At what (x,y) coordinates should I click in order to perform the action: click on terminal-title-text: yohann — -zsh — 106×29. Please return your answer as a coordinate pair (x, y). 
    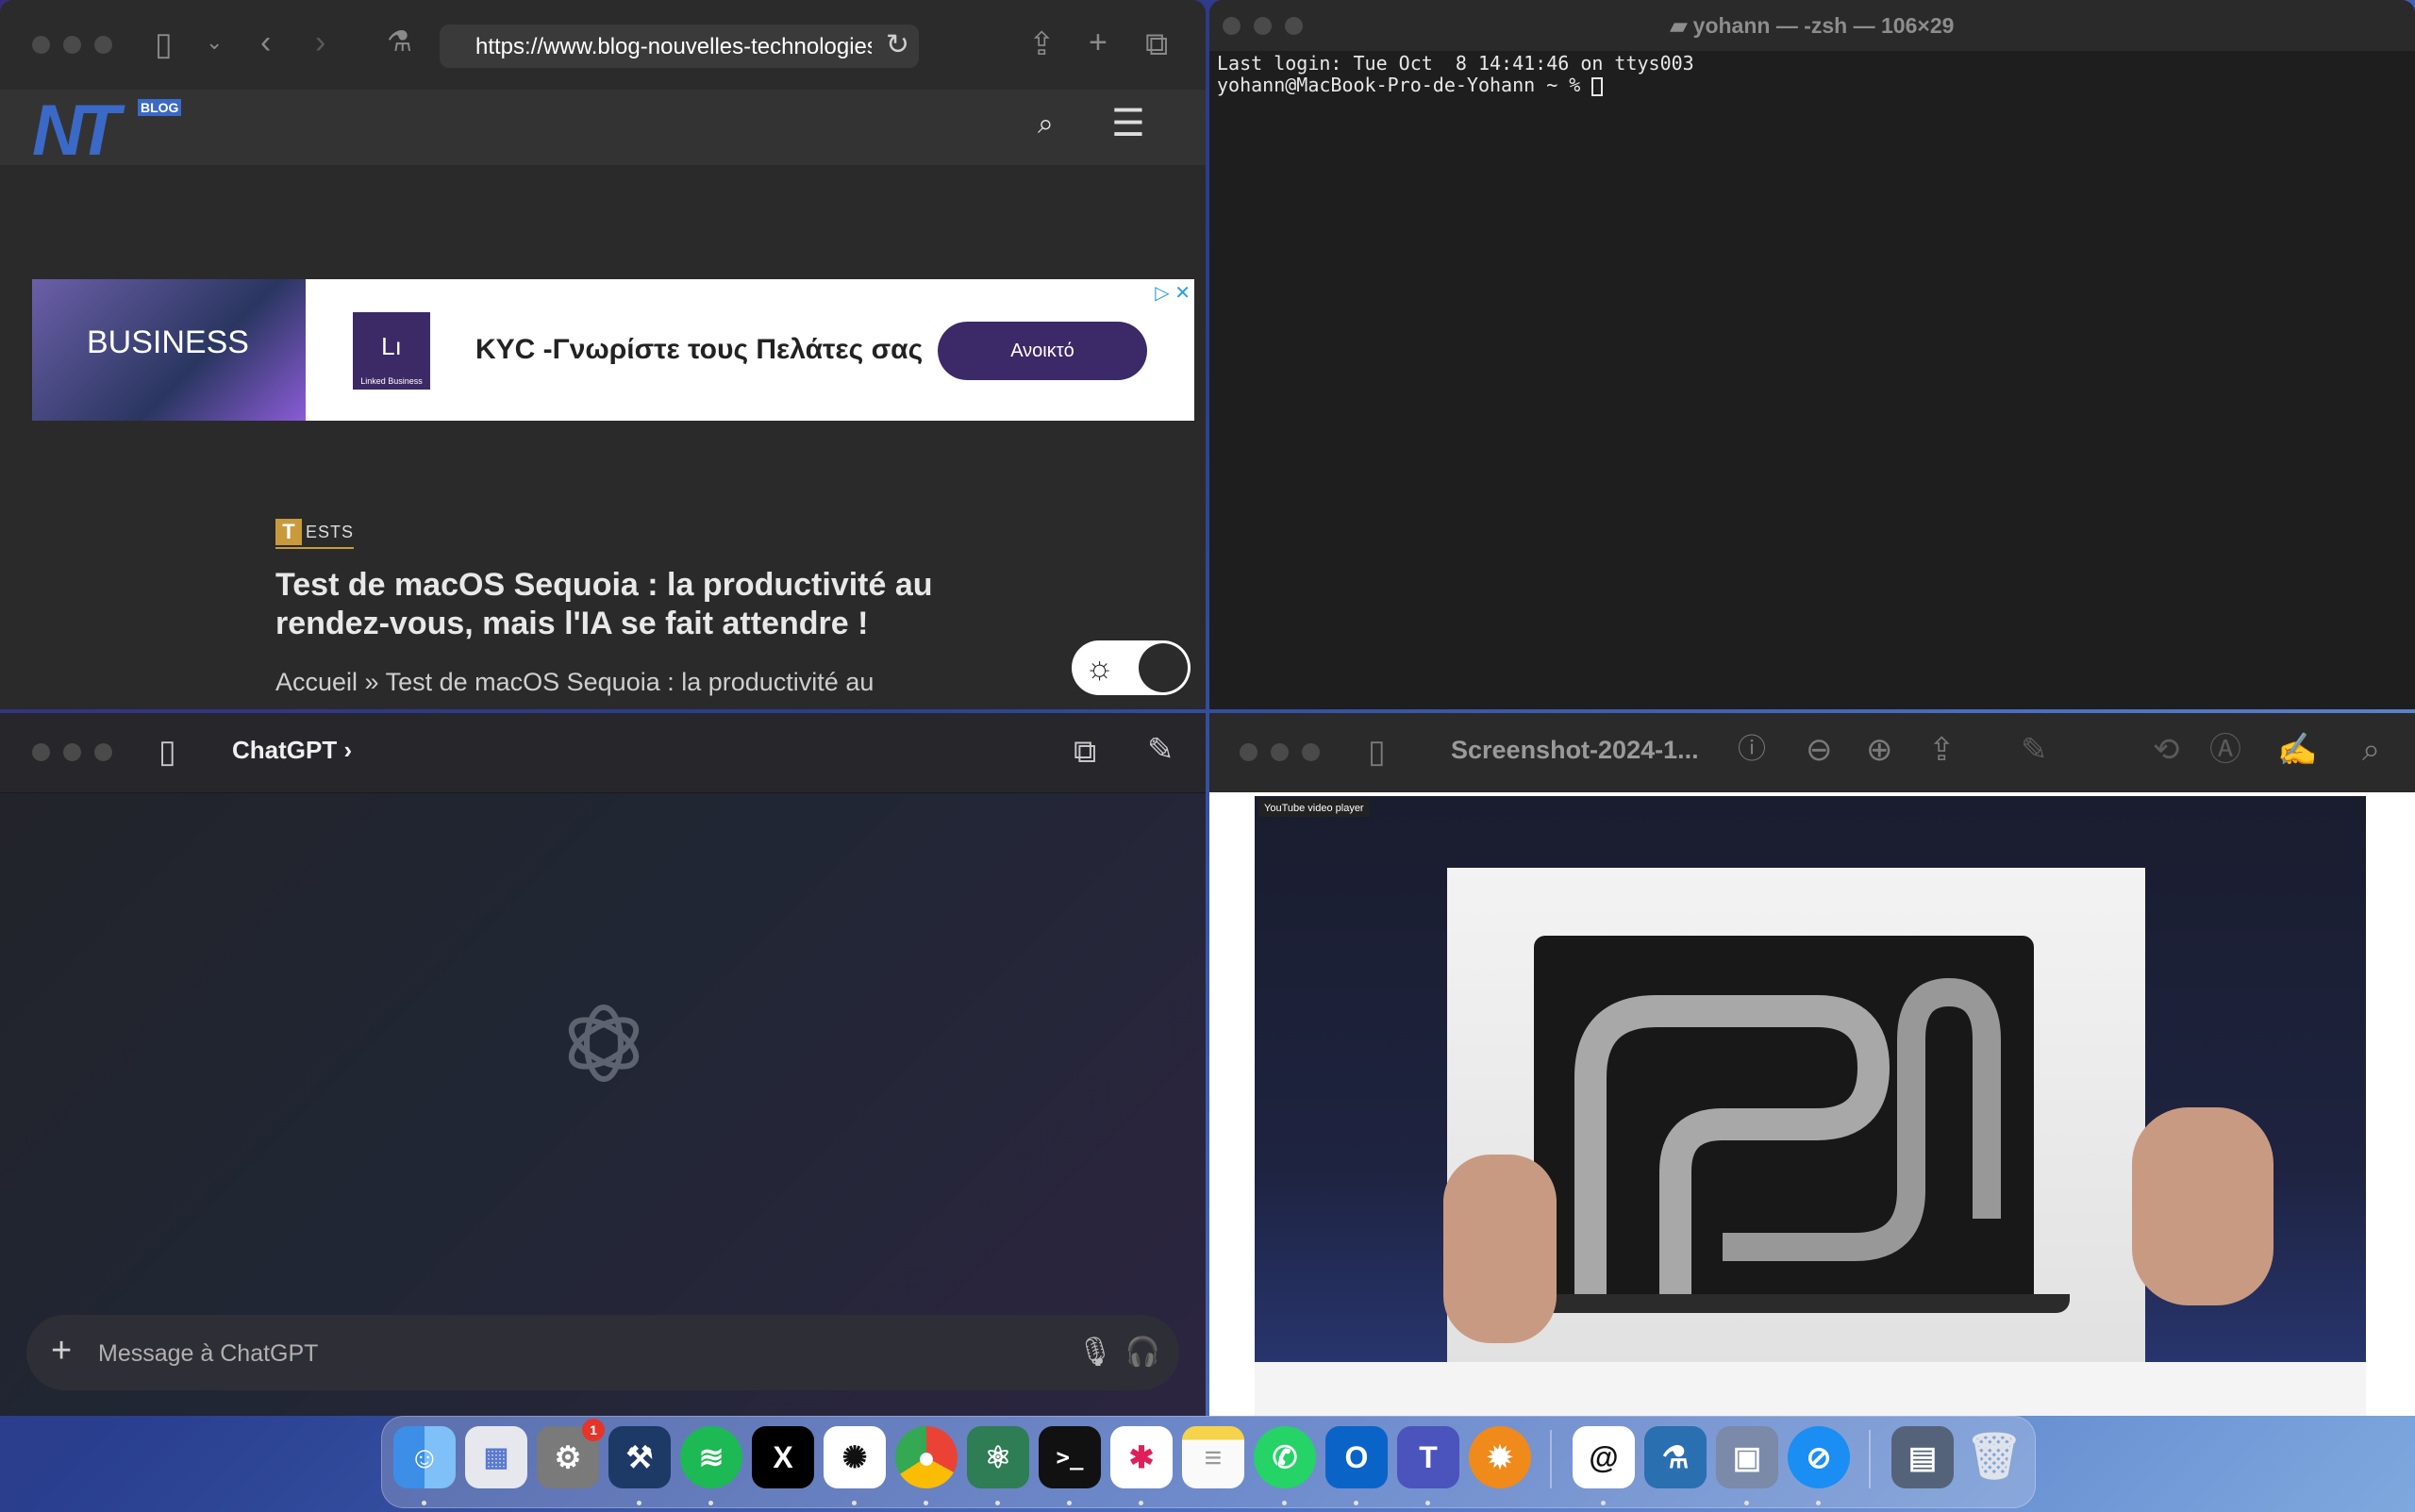
    Looking at the image, I should click on (1824, 25).